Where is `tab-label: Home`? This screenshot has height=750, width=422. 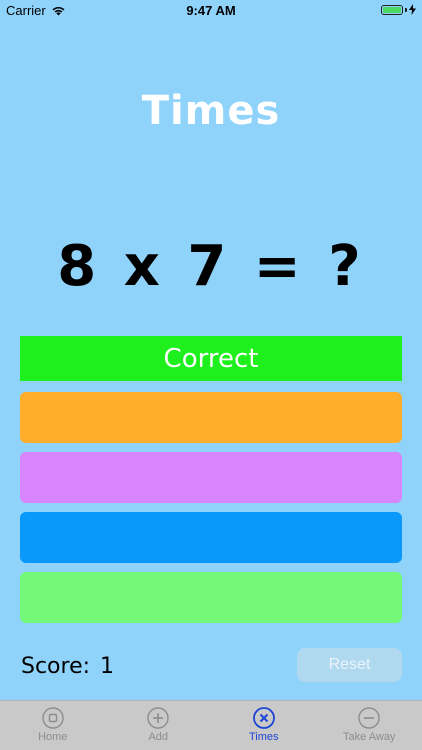 tab-label: Home is located at coordinates (53, 737).